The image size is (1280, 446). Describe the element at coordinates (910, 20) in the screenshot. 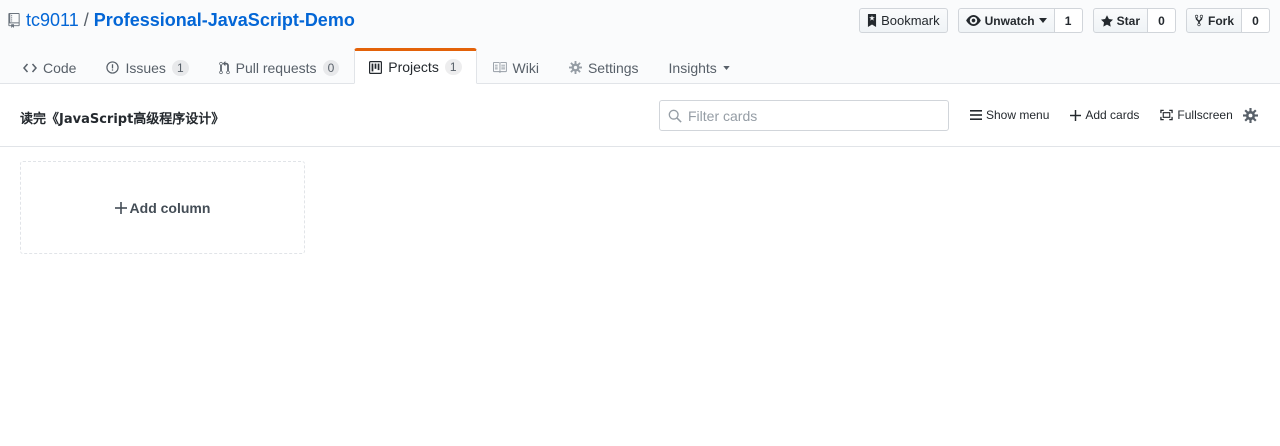

I see `bookmark-label: Bookmark` at that location.